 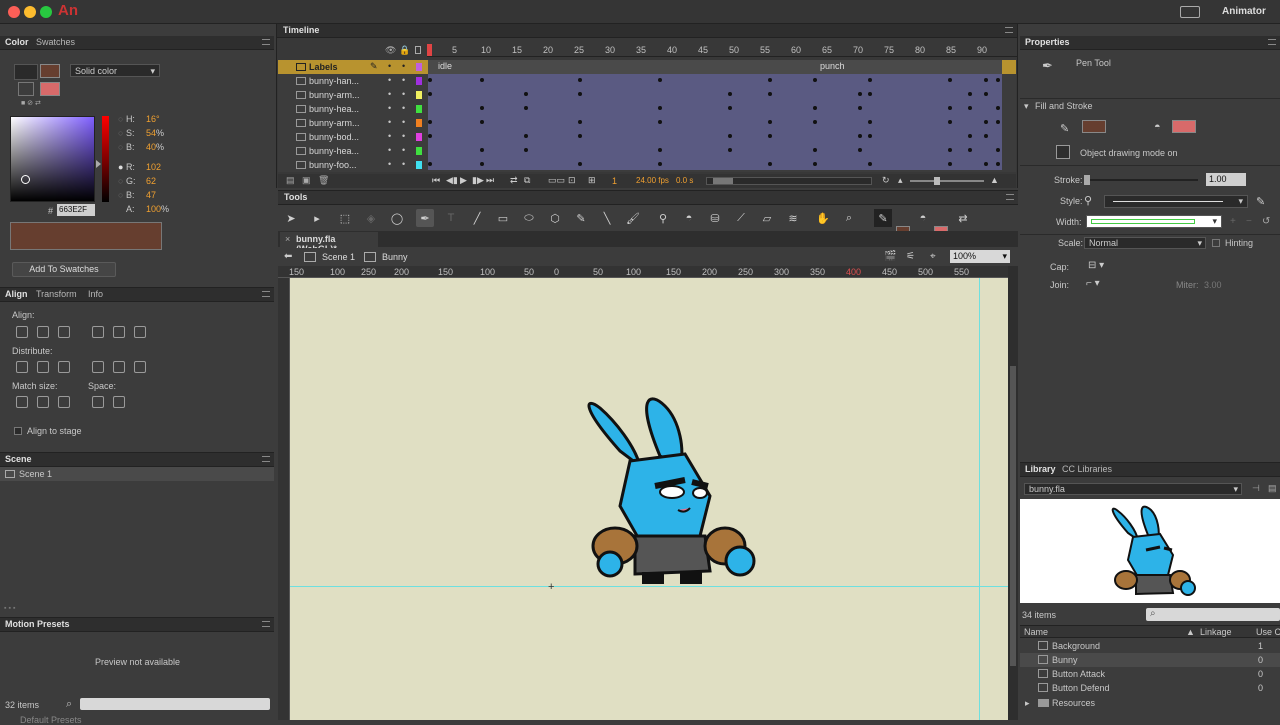 What do you see at coordinates (994, 180) in the screenshot?
I see `zoom-in-frames-icon: ▲` at bounding box center [994, 180].